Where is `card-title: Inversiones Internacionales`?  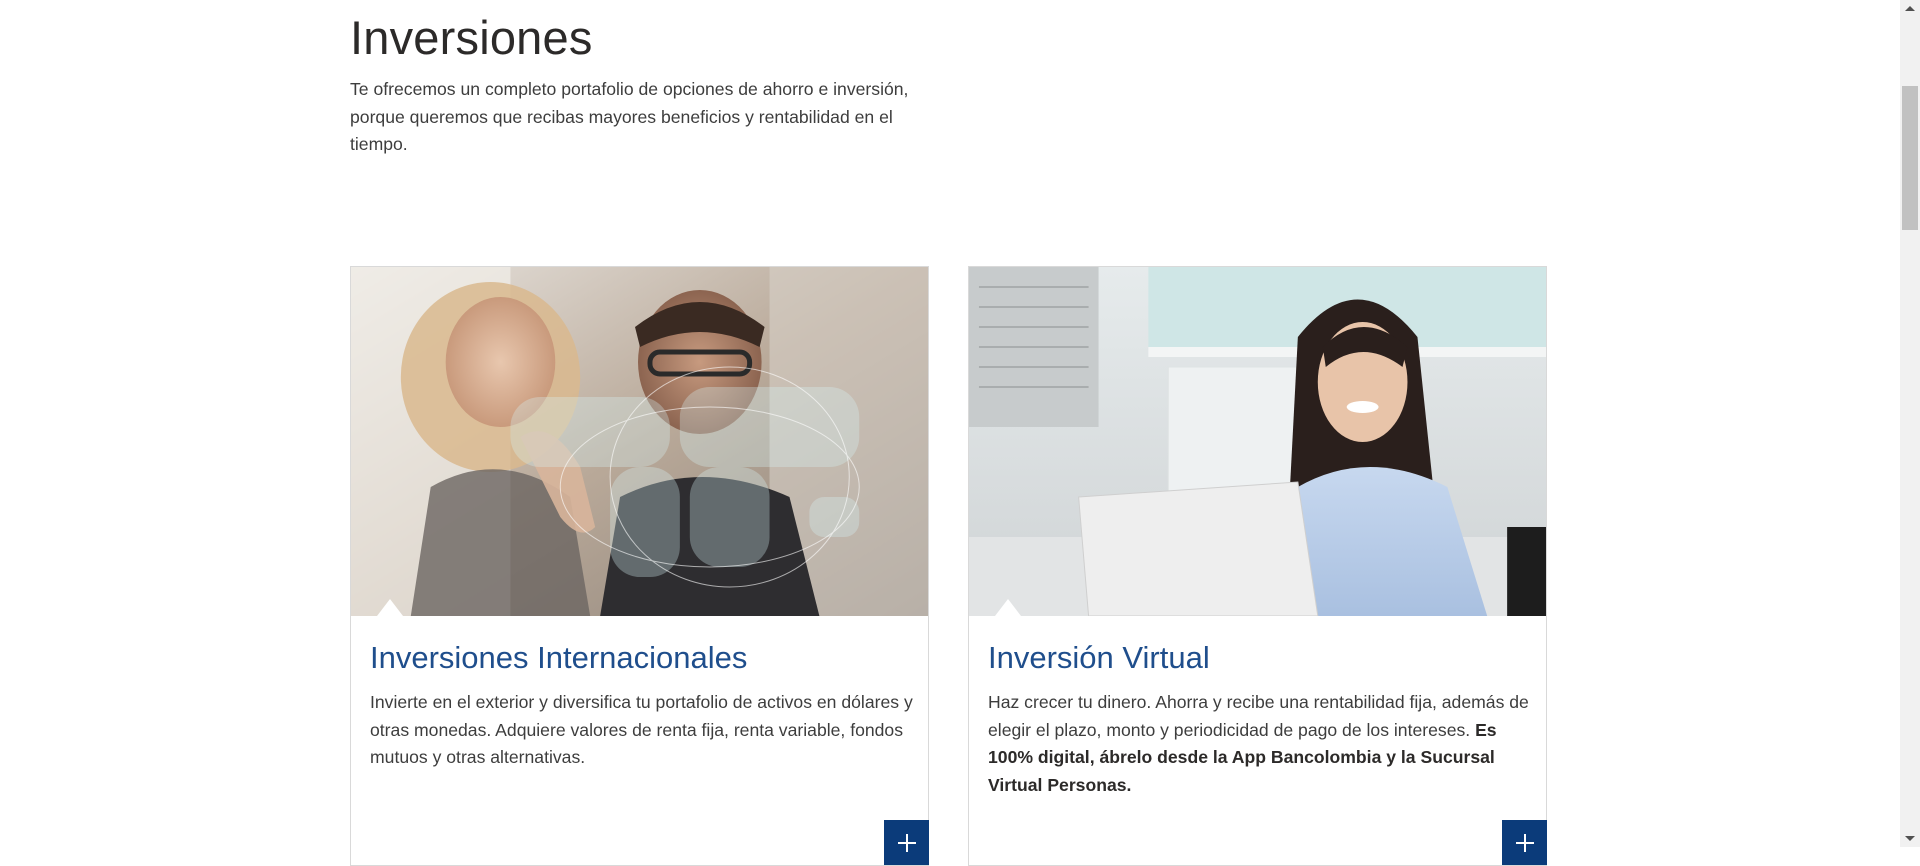
card-title: Inversiones Internacionales is located at coordinates (558, 658).